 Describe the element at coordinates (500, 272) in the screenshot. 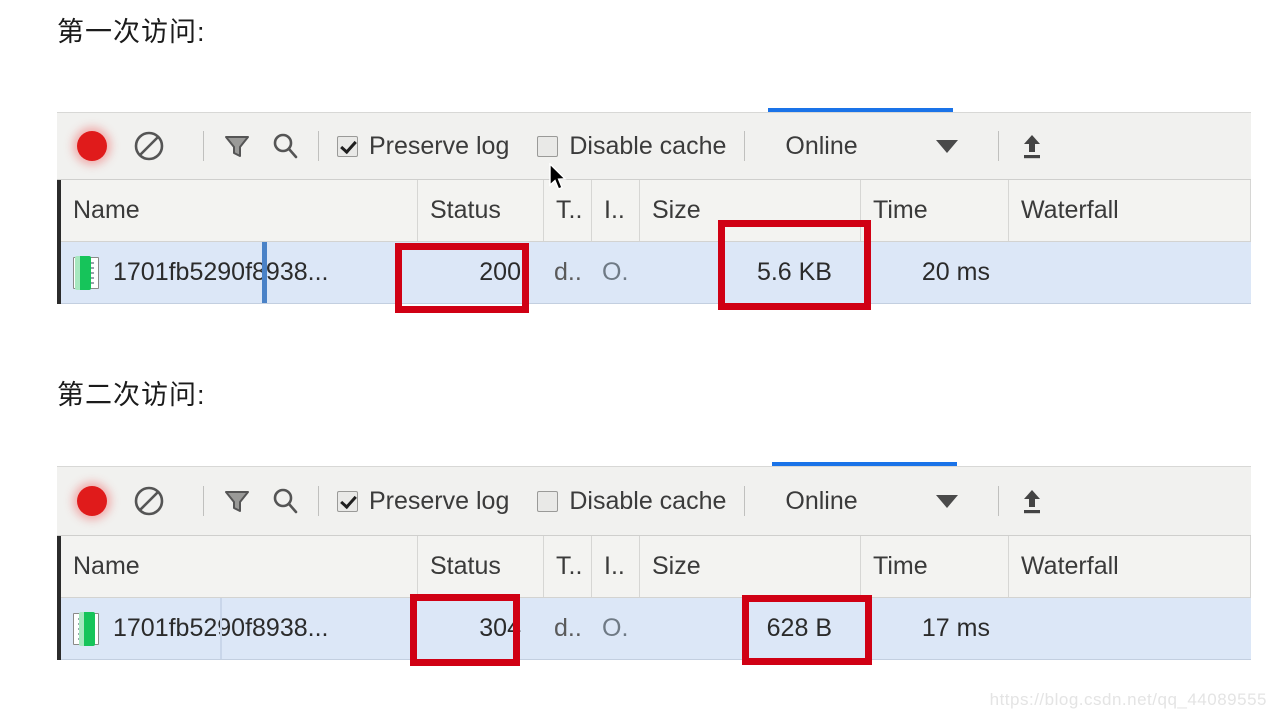

I see `cell-status: 200` at that location.